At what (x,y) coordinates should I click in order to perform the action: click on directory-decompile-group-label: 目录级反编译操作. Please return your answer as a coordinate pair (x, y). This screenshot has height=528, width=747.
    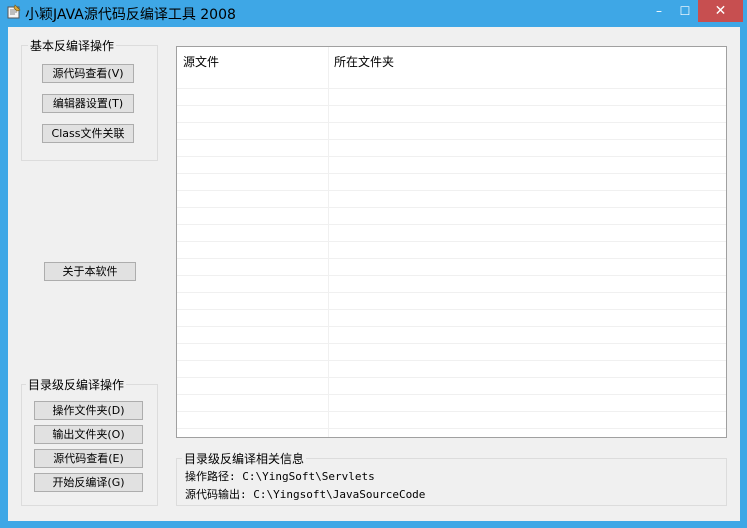
    Looking at the image, I should click on (76, 384).